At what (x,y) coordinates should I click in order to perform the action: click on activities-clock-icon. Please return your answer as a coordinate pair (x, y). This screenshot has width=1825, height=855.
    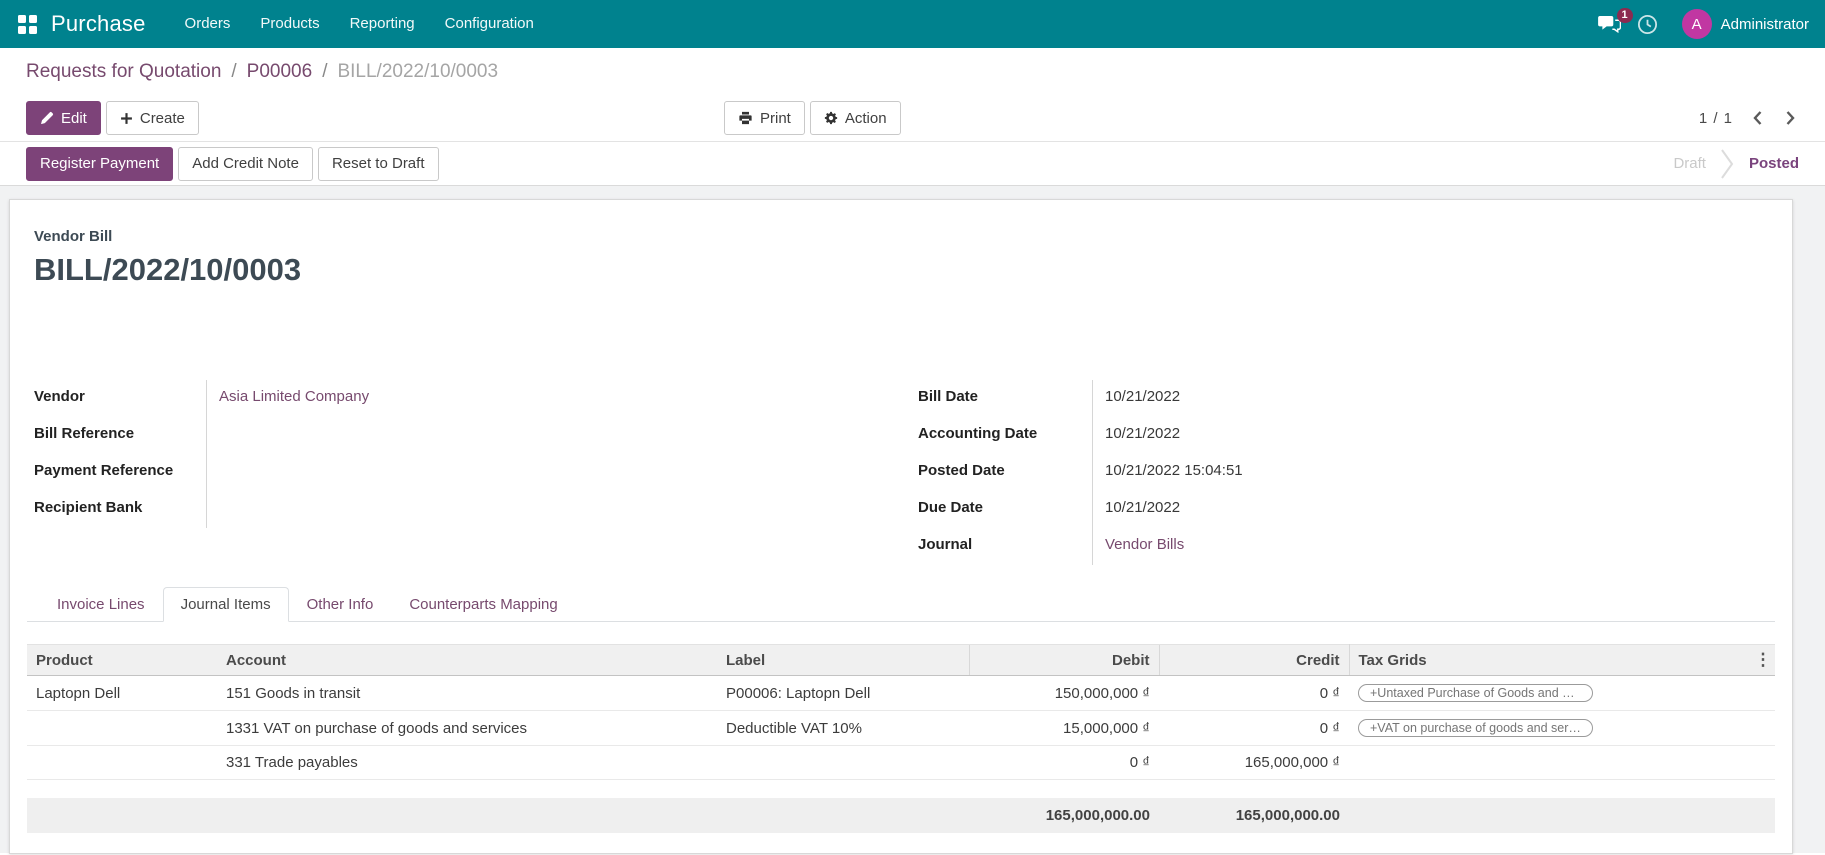
    Looking at the image, I should click on (1647, 24).